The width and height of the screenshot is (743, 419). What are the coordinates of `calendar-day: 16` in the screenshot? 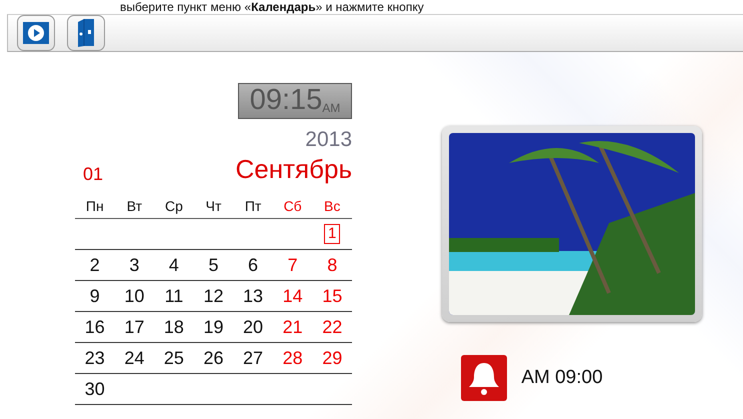 It's located at (94, 327).